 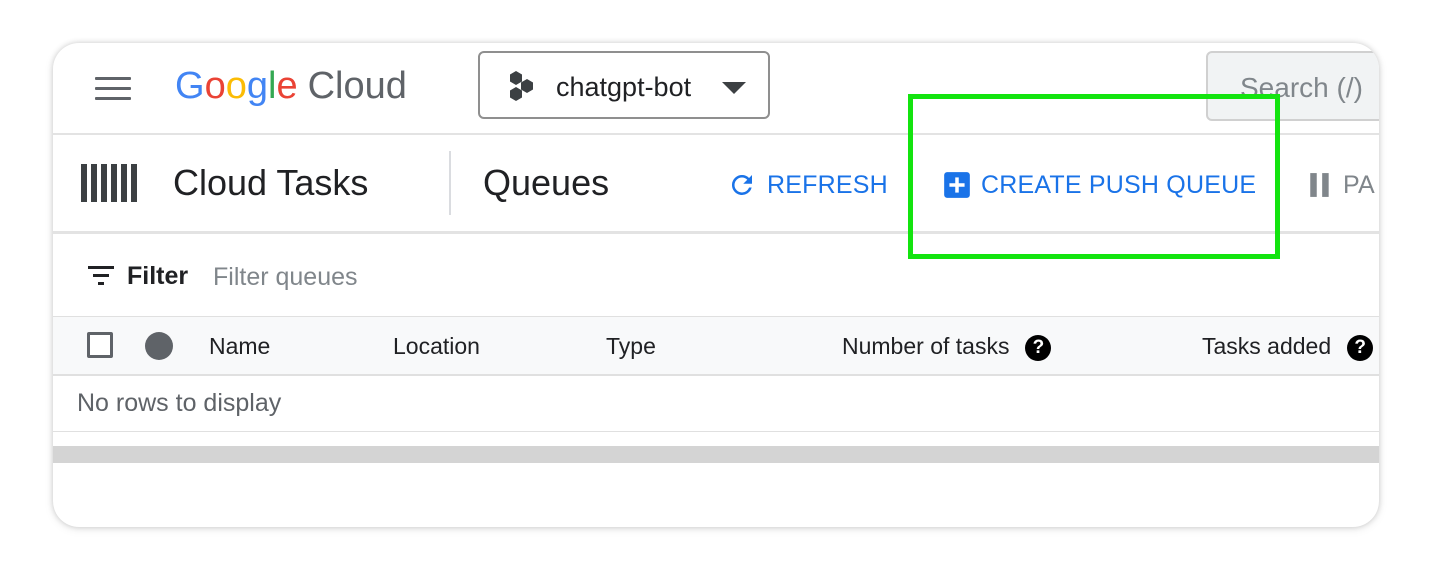 I want to click on google-cloud-logo: Google Cloud, so click(x=291, y=86).